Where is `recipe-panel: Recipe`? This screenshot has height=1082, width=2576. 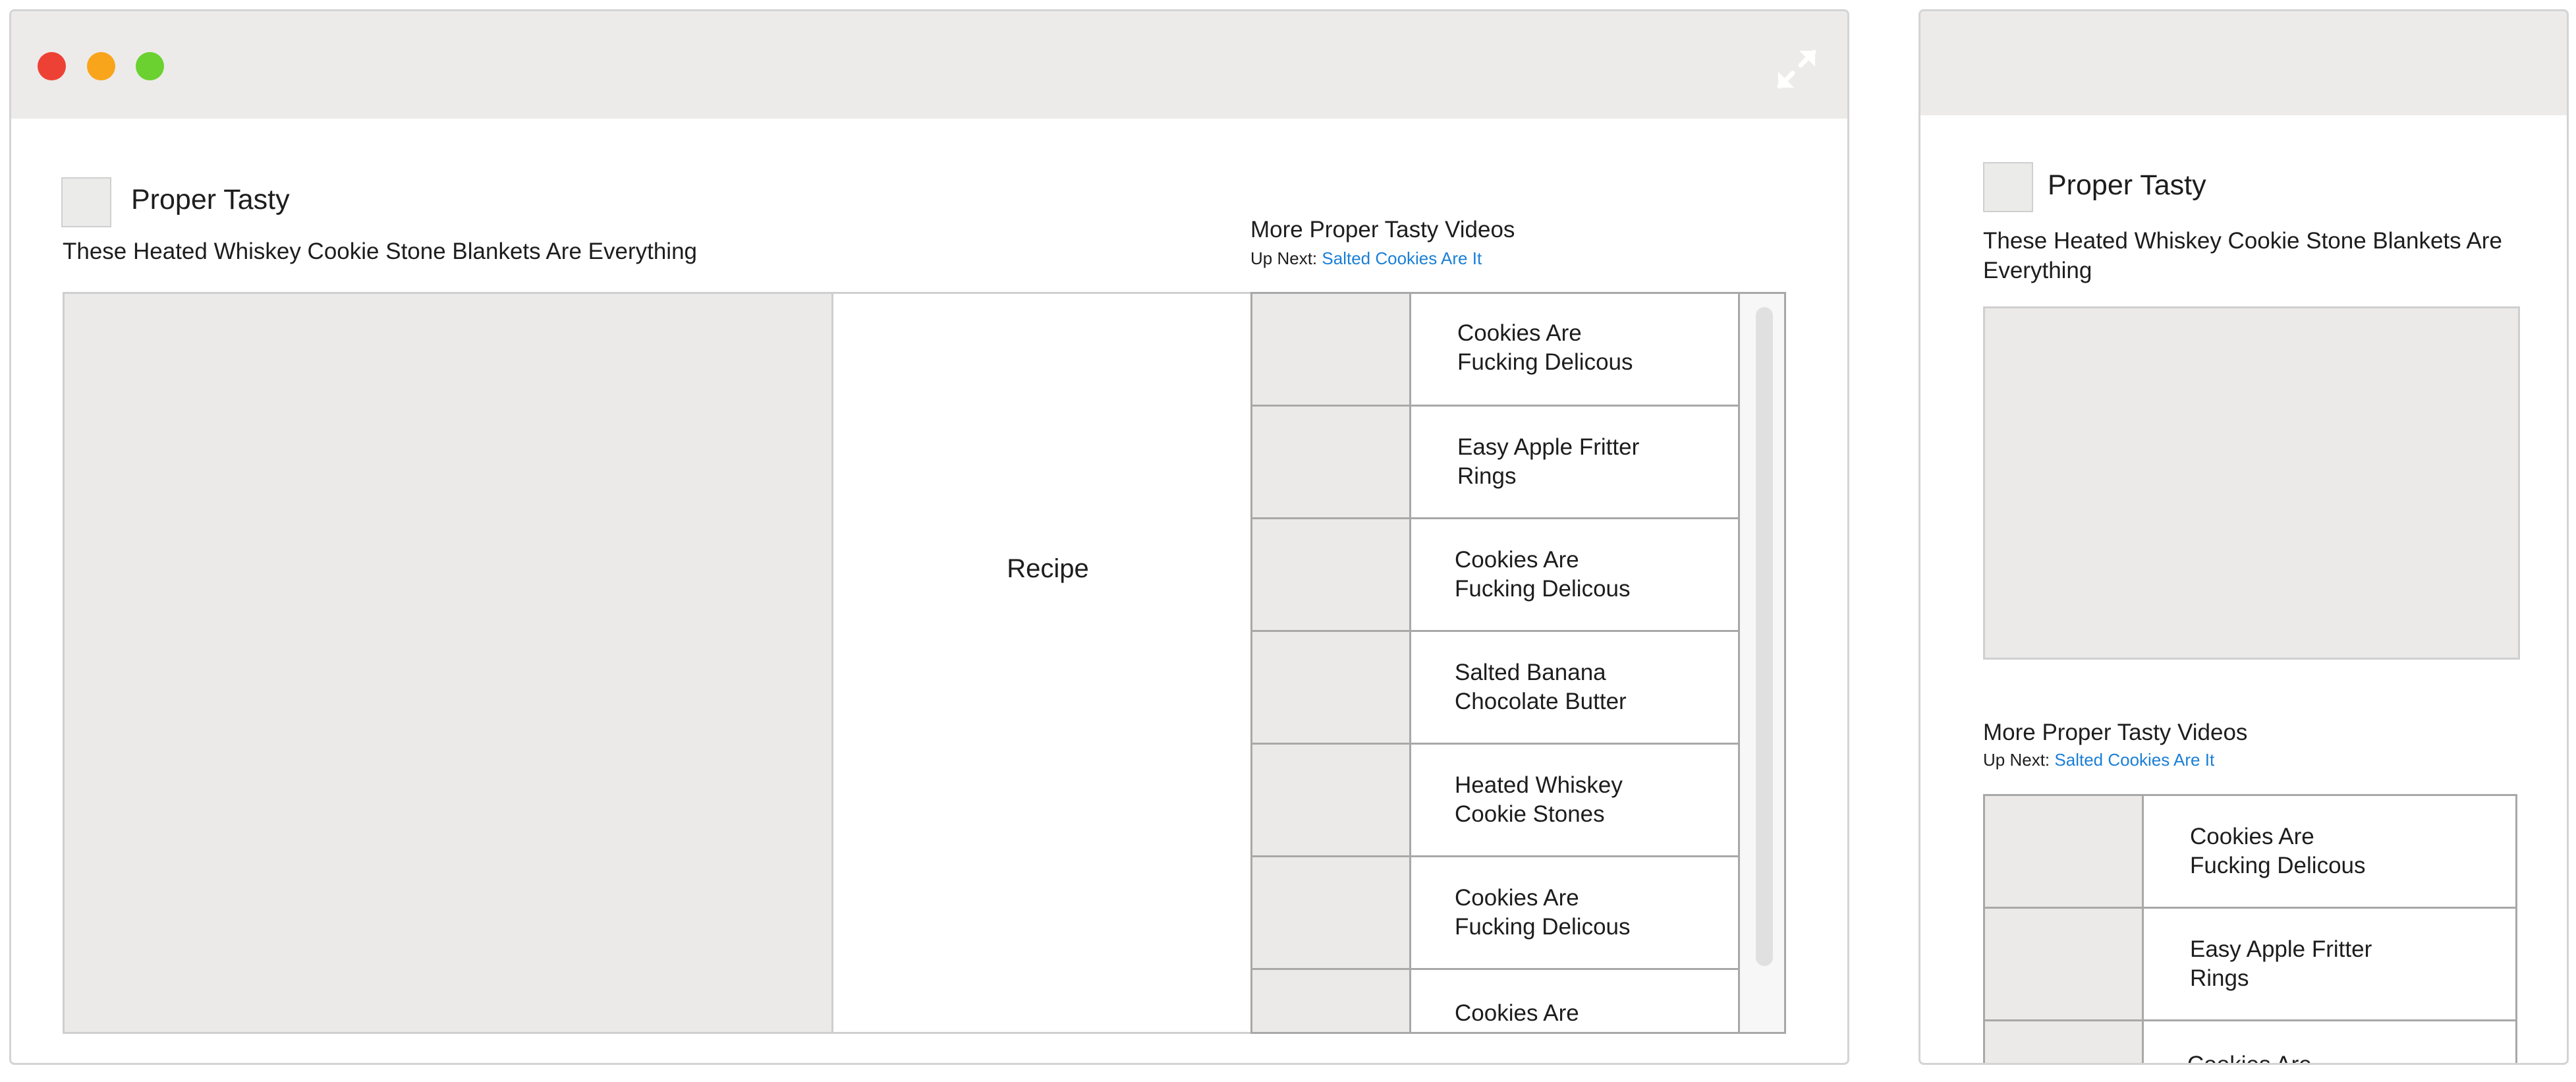
recipe-panel: Recipe is located at coordinates (1046, 663).